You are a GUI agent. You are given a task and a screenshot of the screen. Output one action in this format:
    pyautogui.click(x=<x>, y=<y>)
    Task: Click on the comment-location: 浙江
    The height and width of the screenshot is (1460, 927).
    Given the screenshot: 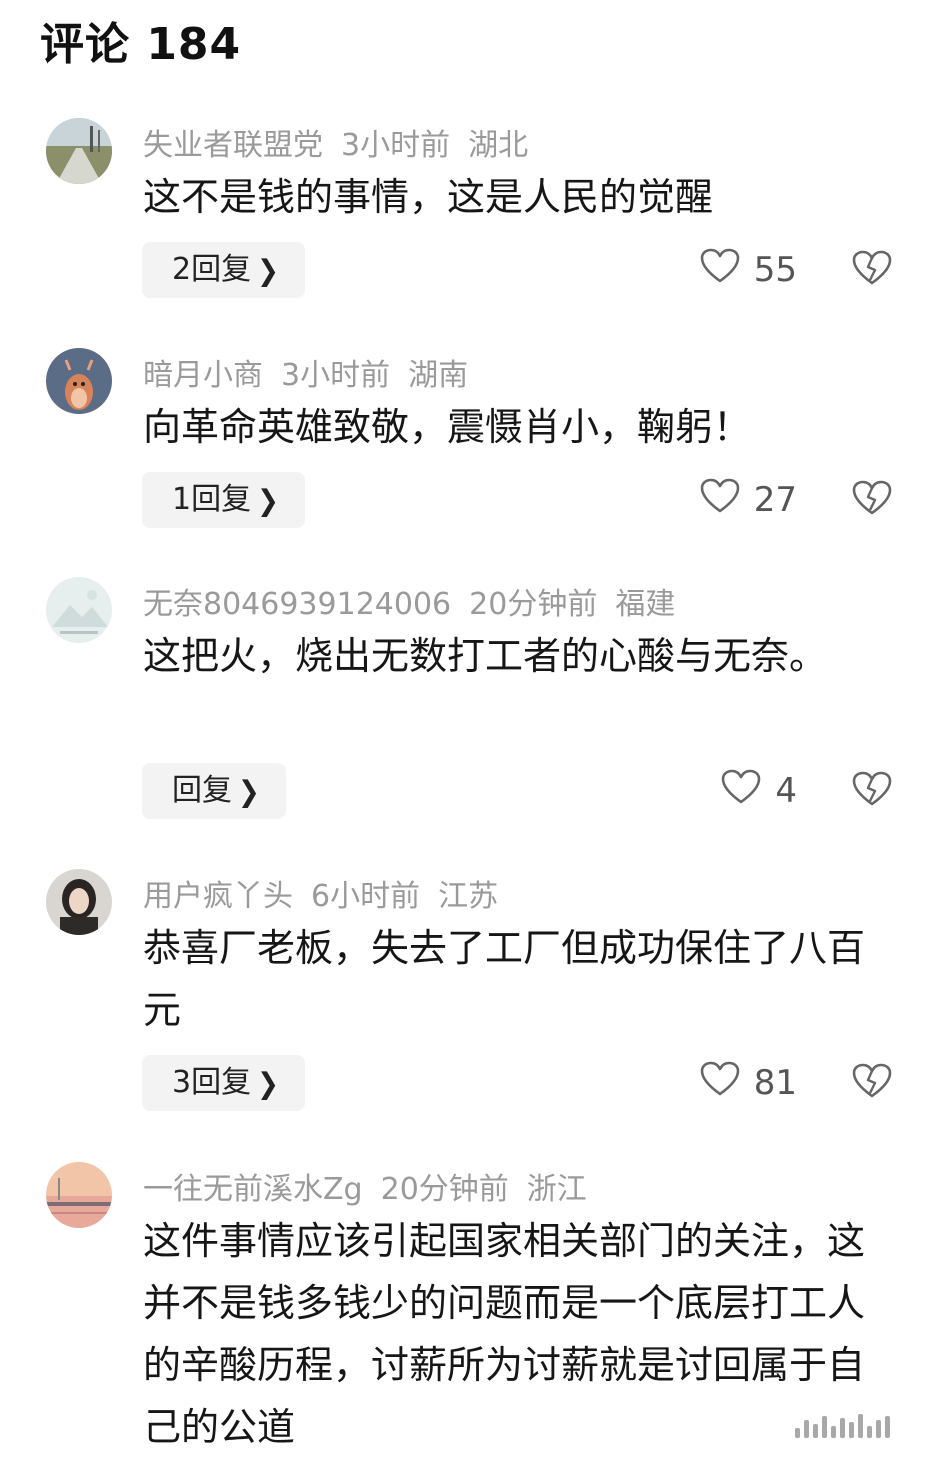 What is the action you would take?
    pyautogui.click(x=556, y=1189)
    